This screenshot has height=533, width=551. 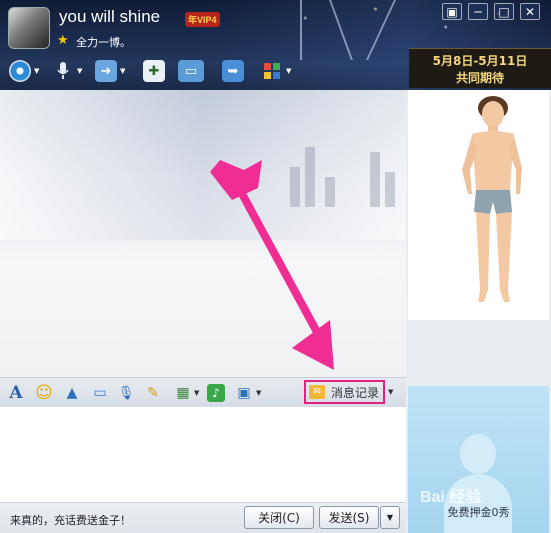 I want to click on microphone-icon, so click(x=63, y=71).